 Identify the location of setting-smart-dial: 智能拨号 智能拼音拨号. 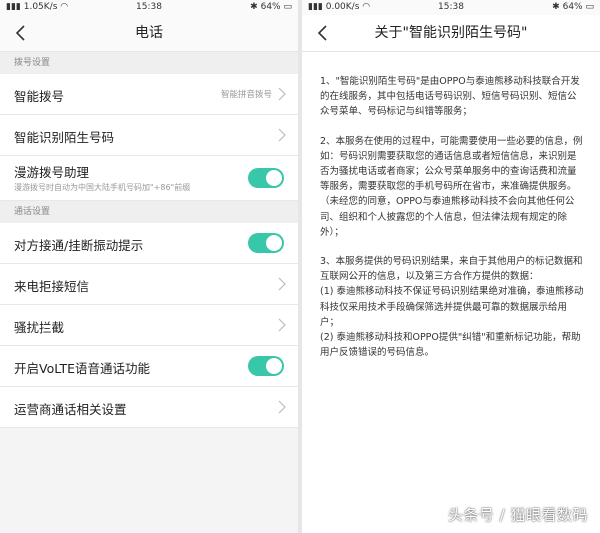
(149, 94).